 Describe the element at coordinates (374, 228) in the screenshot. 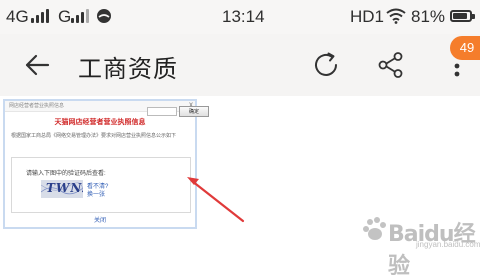

I see `paw-logo-icon` at that location.